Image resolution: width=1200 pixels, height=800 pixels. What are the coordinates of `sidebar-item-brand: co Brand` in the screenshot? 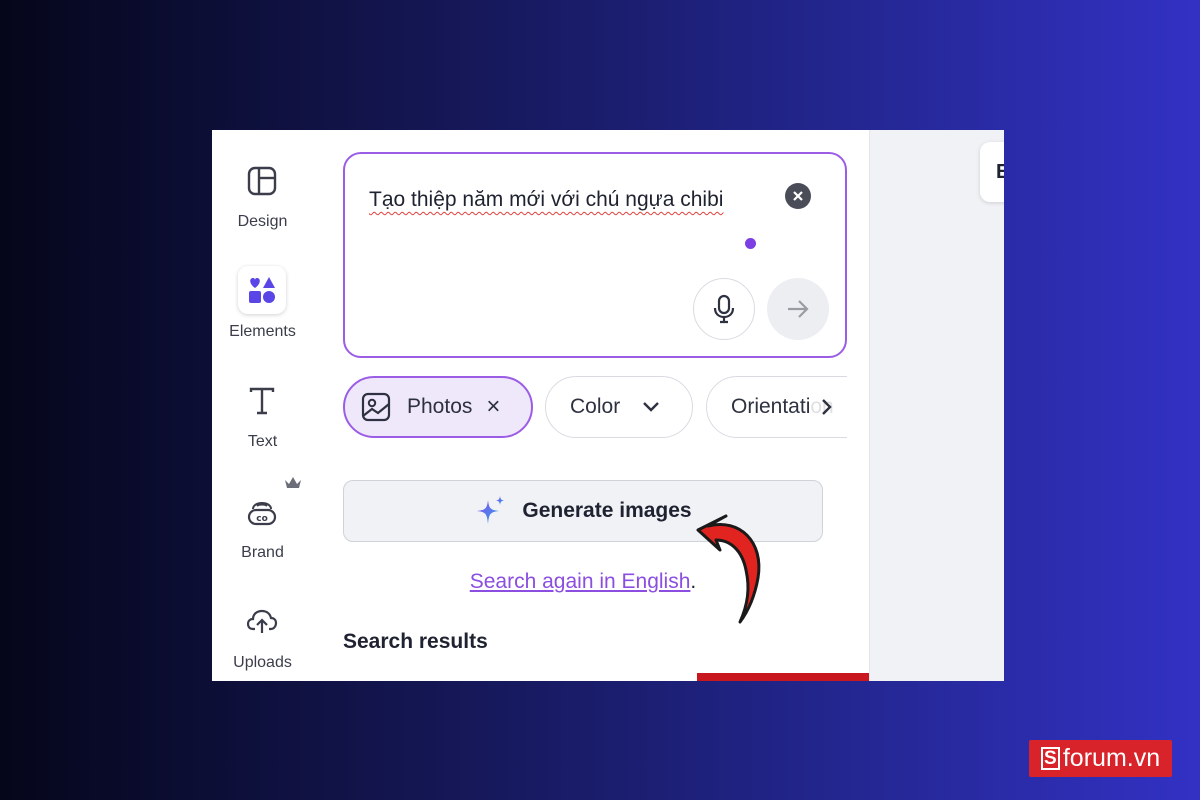 It's located at (262, 515).